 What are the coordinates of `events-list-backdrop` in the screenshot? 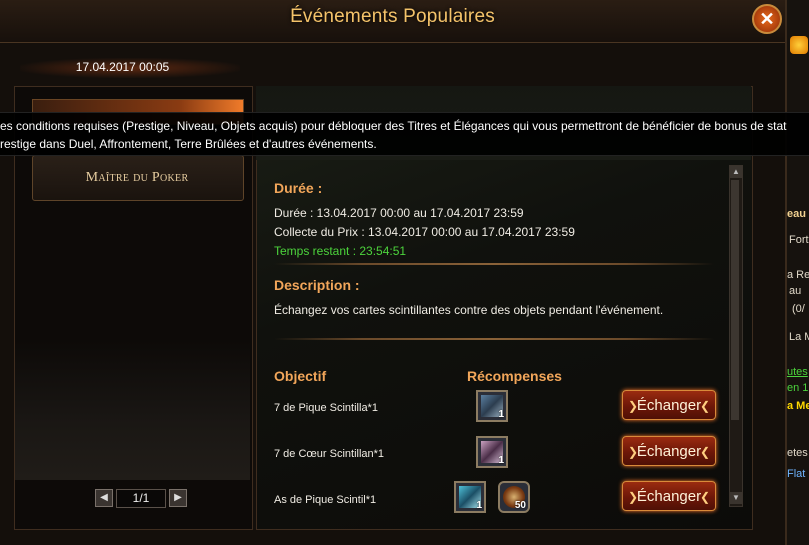 It's located at (132, 410).